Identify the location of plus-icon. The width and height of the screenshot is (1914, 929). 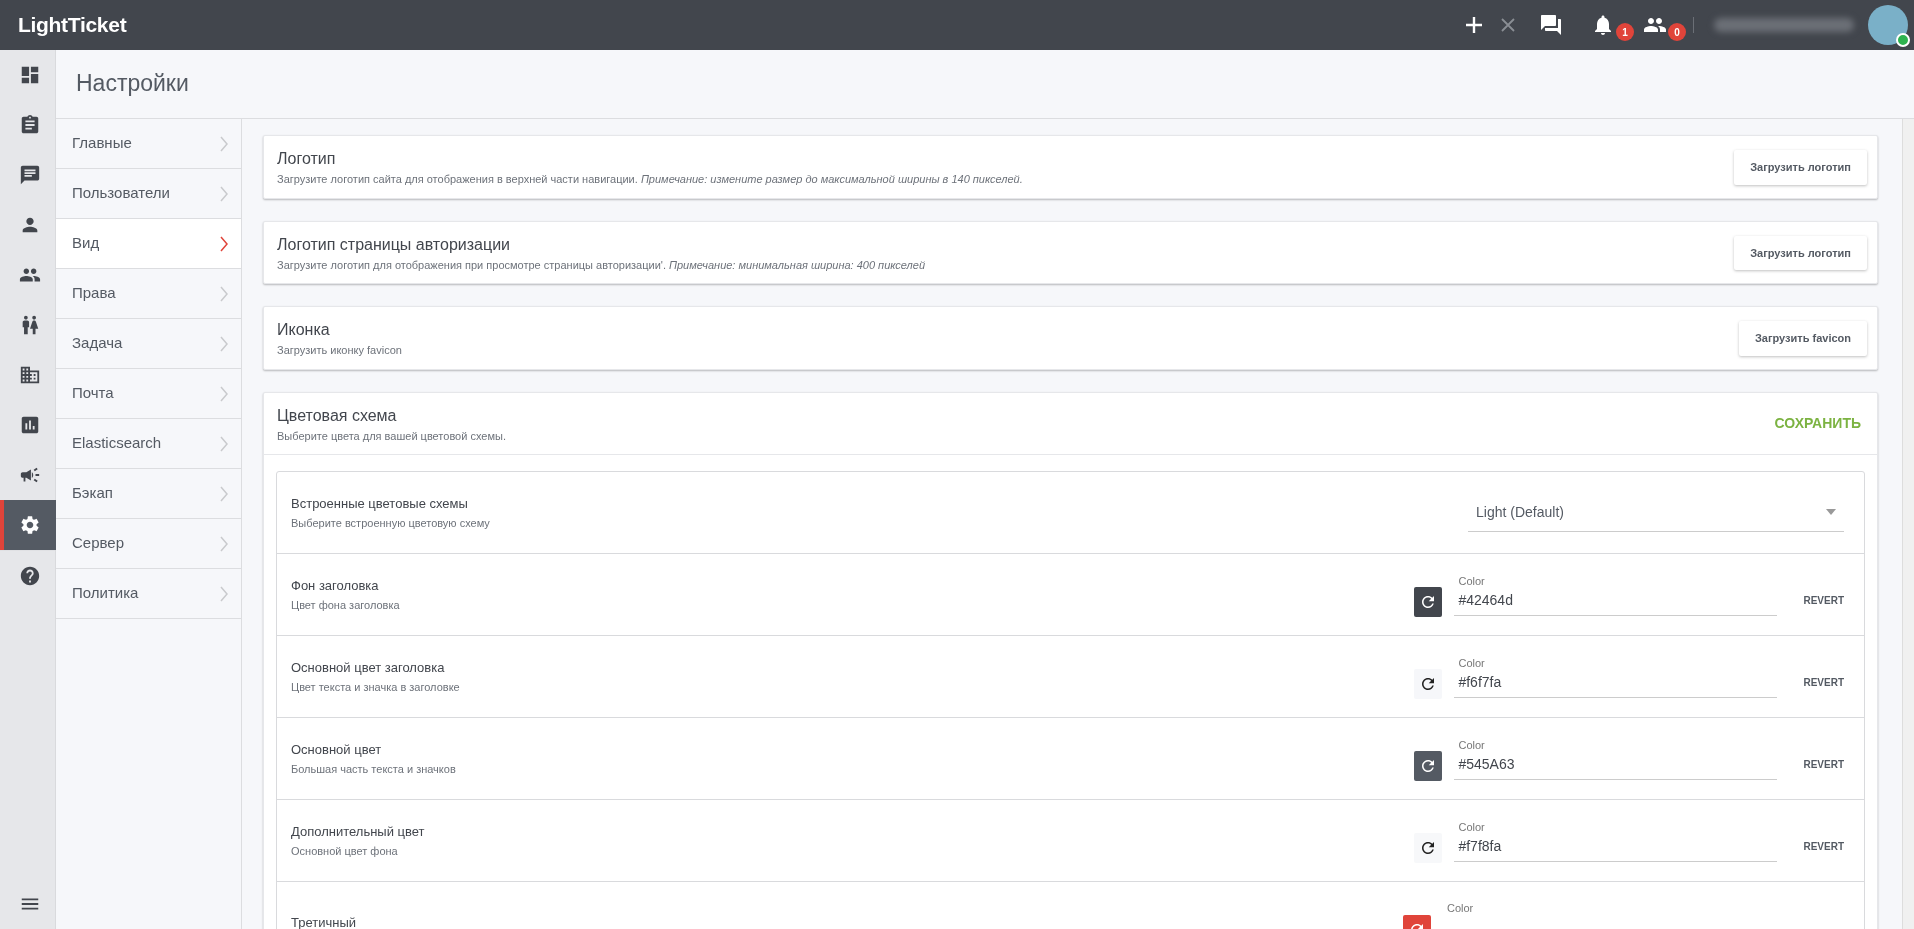
(1474, 25).